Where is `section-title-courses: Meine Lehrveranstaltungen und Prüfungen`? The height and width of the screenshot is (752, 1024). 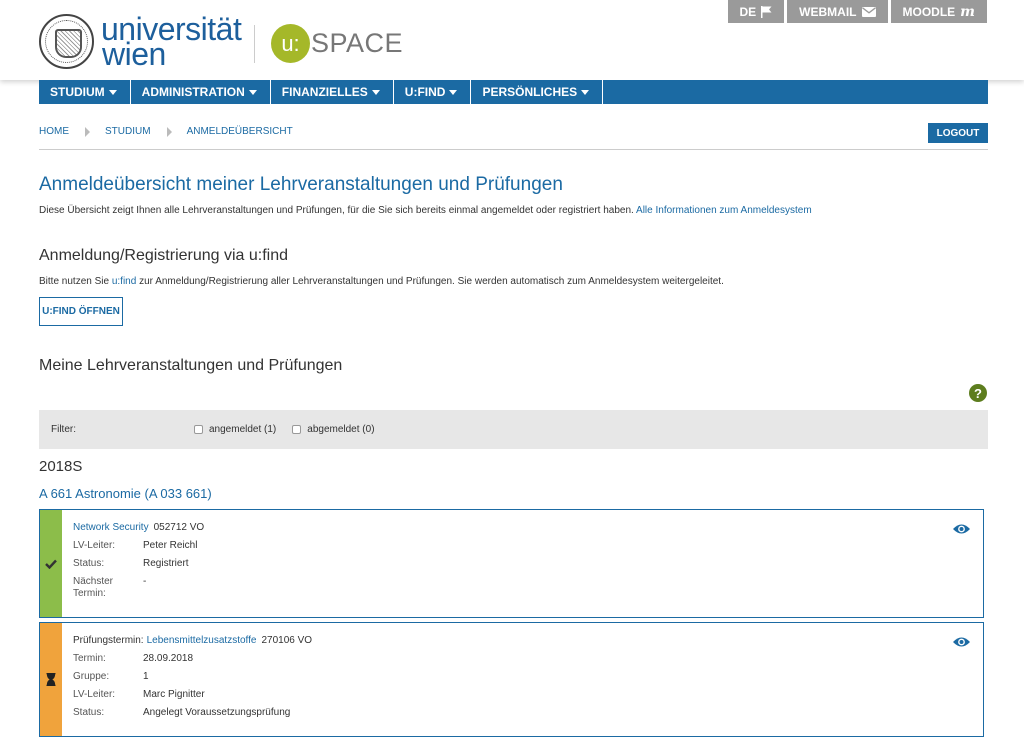
section-title-courses: Meine Lehrveranstaltungen und Prüfungen is located at coordinates (191, 365).